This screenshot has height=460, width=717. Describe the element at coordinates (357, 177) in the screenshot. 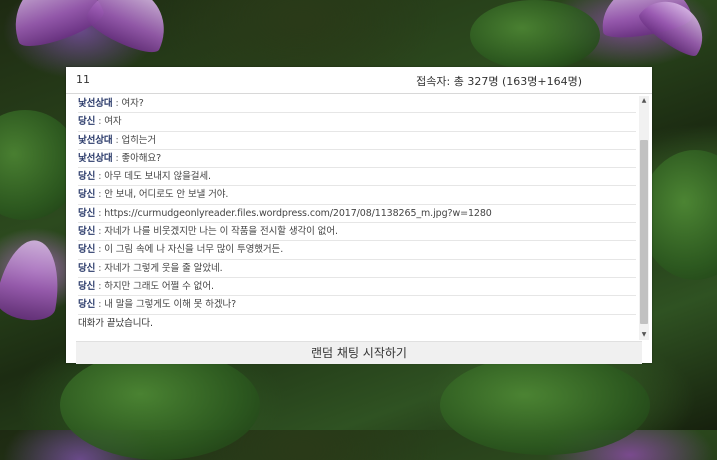

I see `chat-message: 당신 : 아무 데도 보내지 않을걸세.` at that location.